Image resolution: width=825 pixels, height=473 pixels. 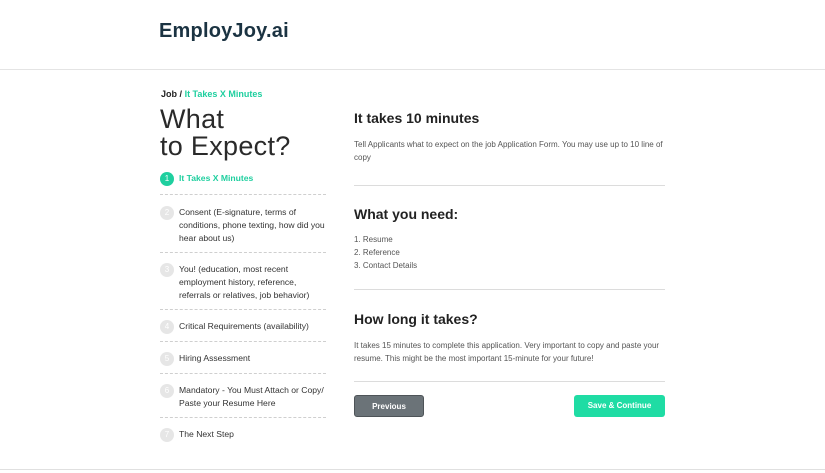 I want to click on step-item: 7 The Next Step, so click(x=243, y=433).